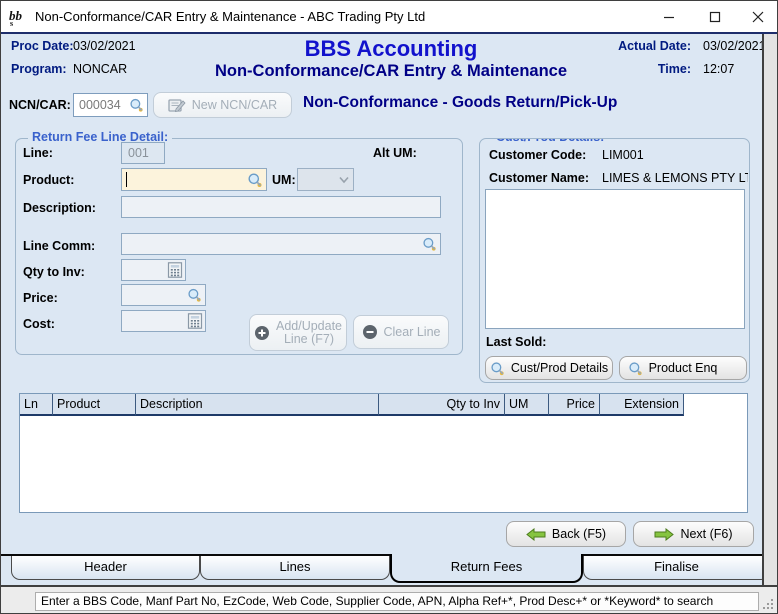 This screenshot has width=778, height=614. What do you see at coordinates (94, 405) in the screenshot?
I see `column-header-product: Product` at bounding box center [94, 405].